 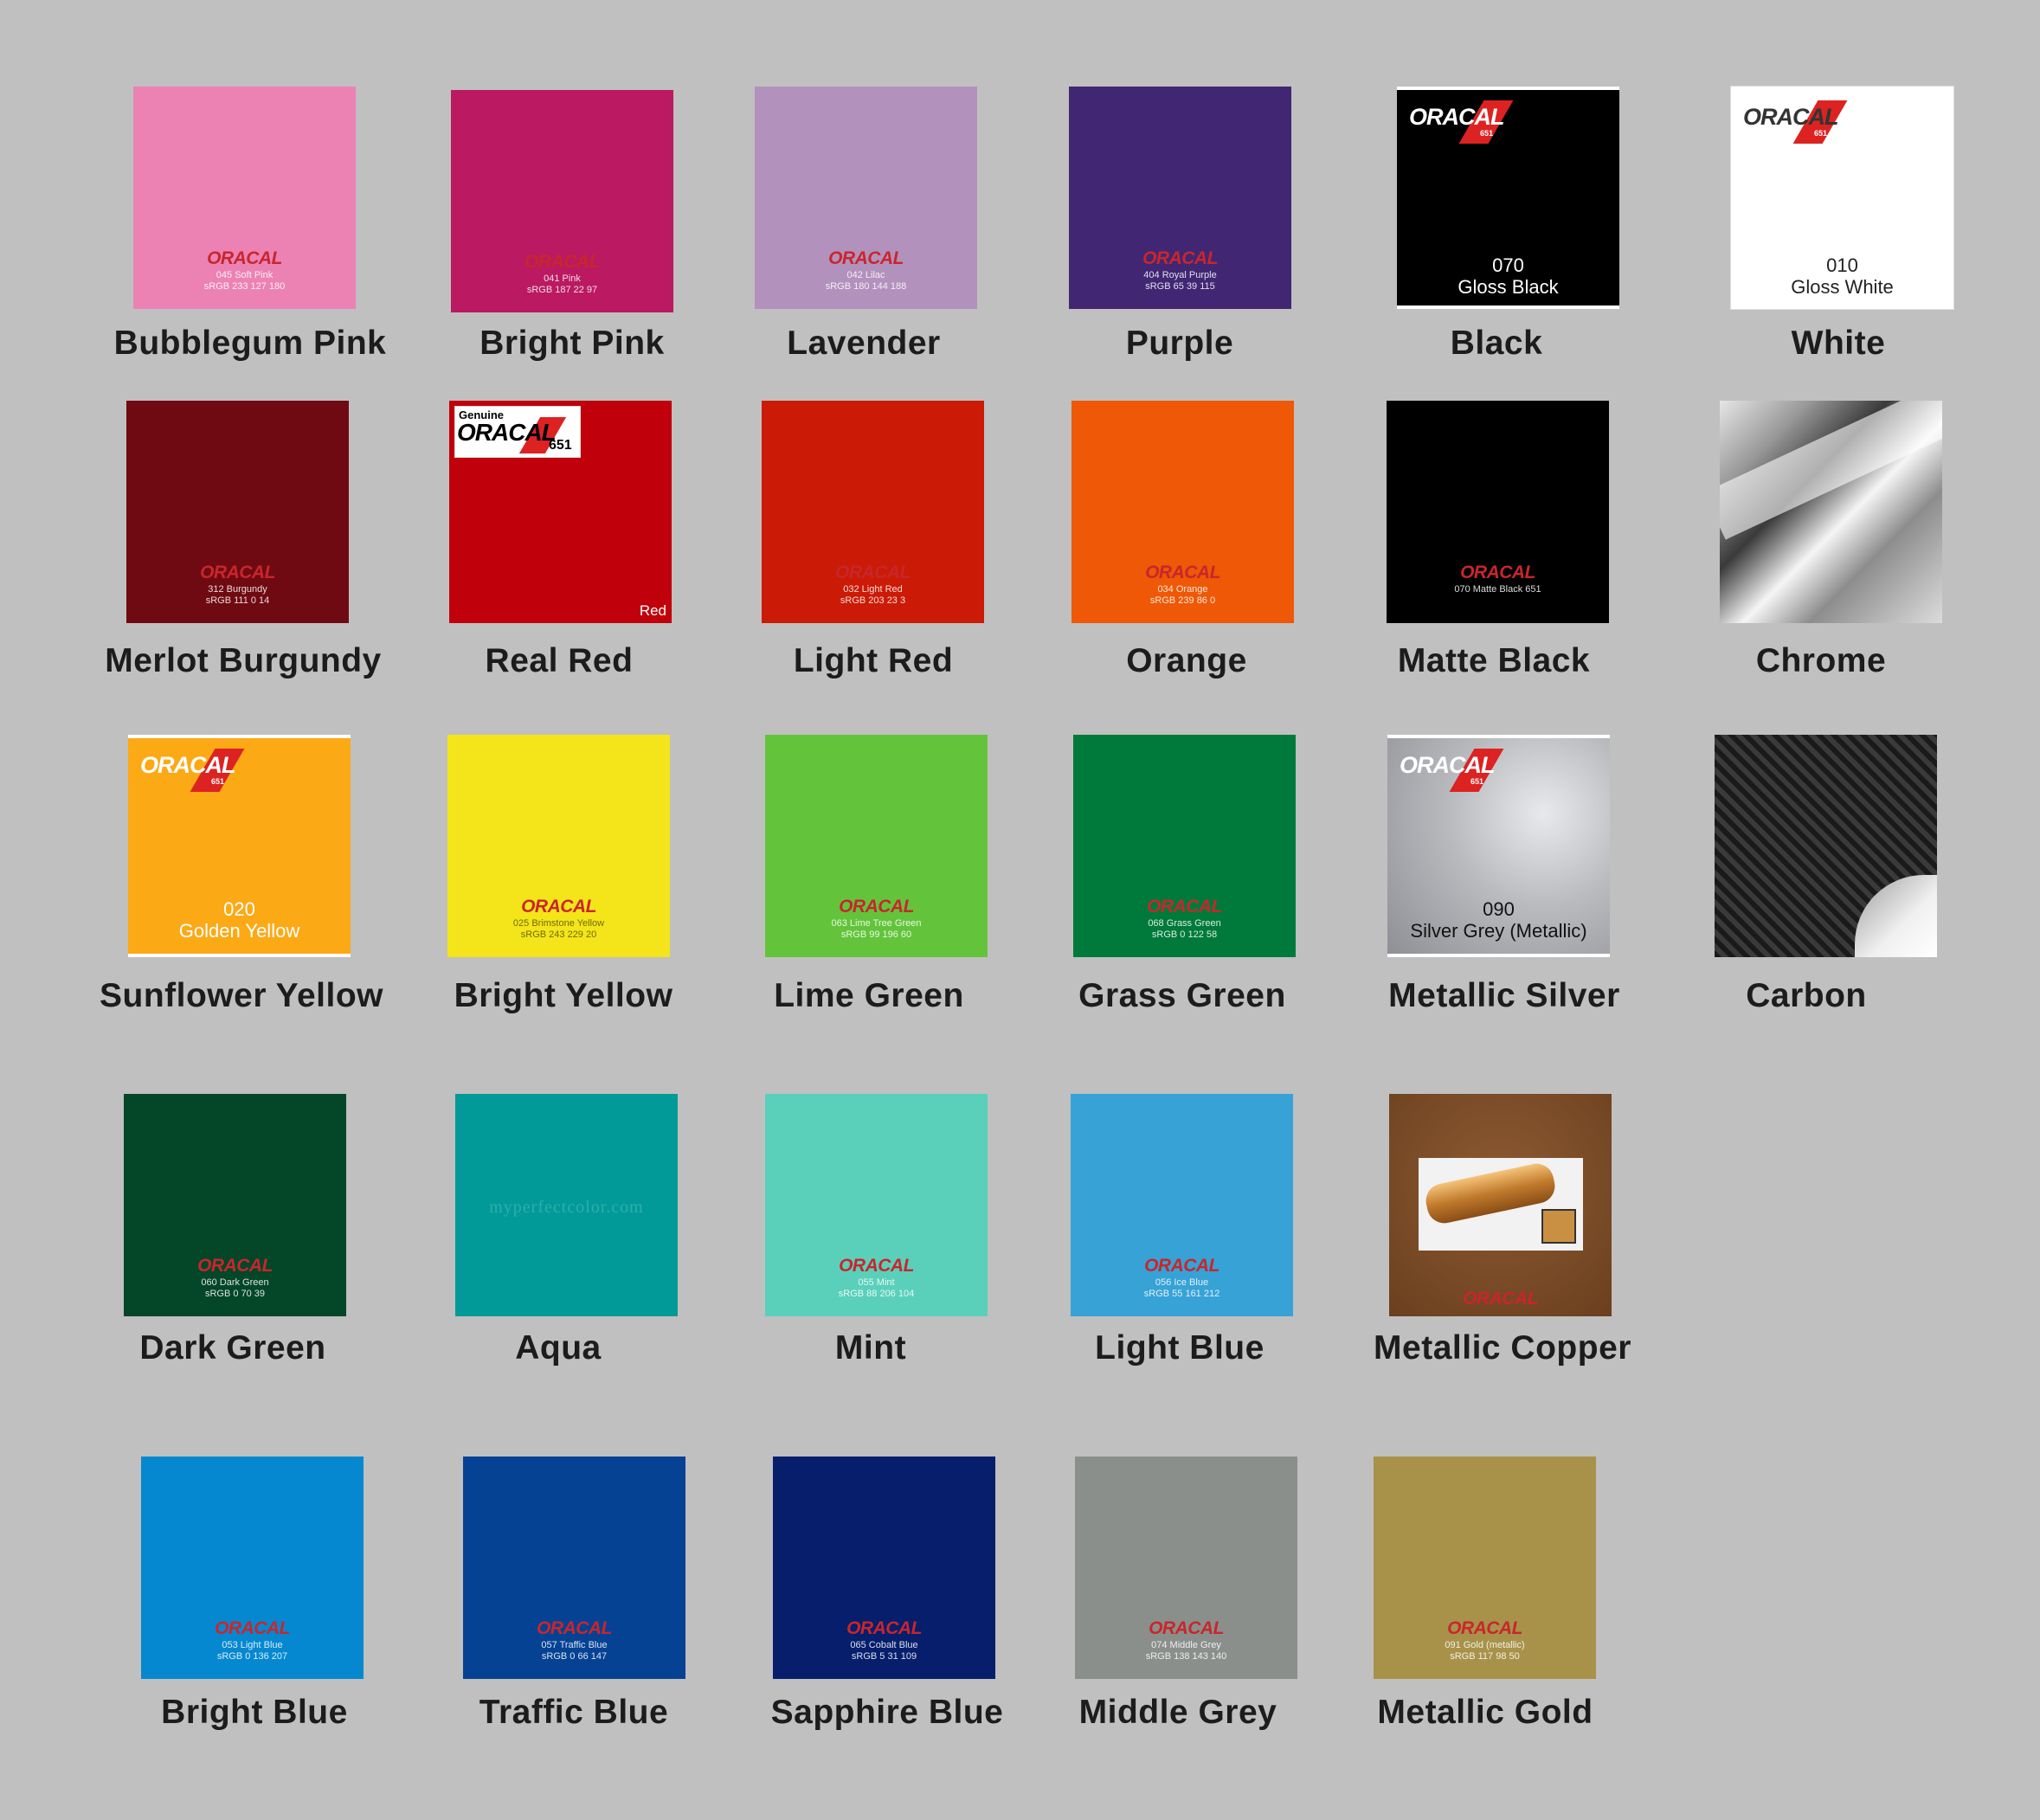 I want to click on color-swatch: myperfectcolor.com, so click(x=566, y=1205).